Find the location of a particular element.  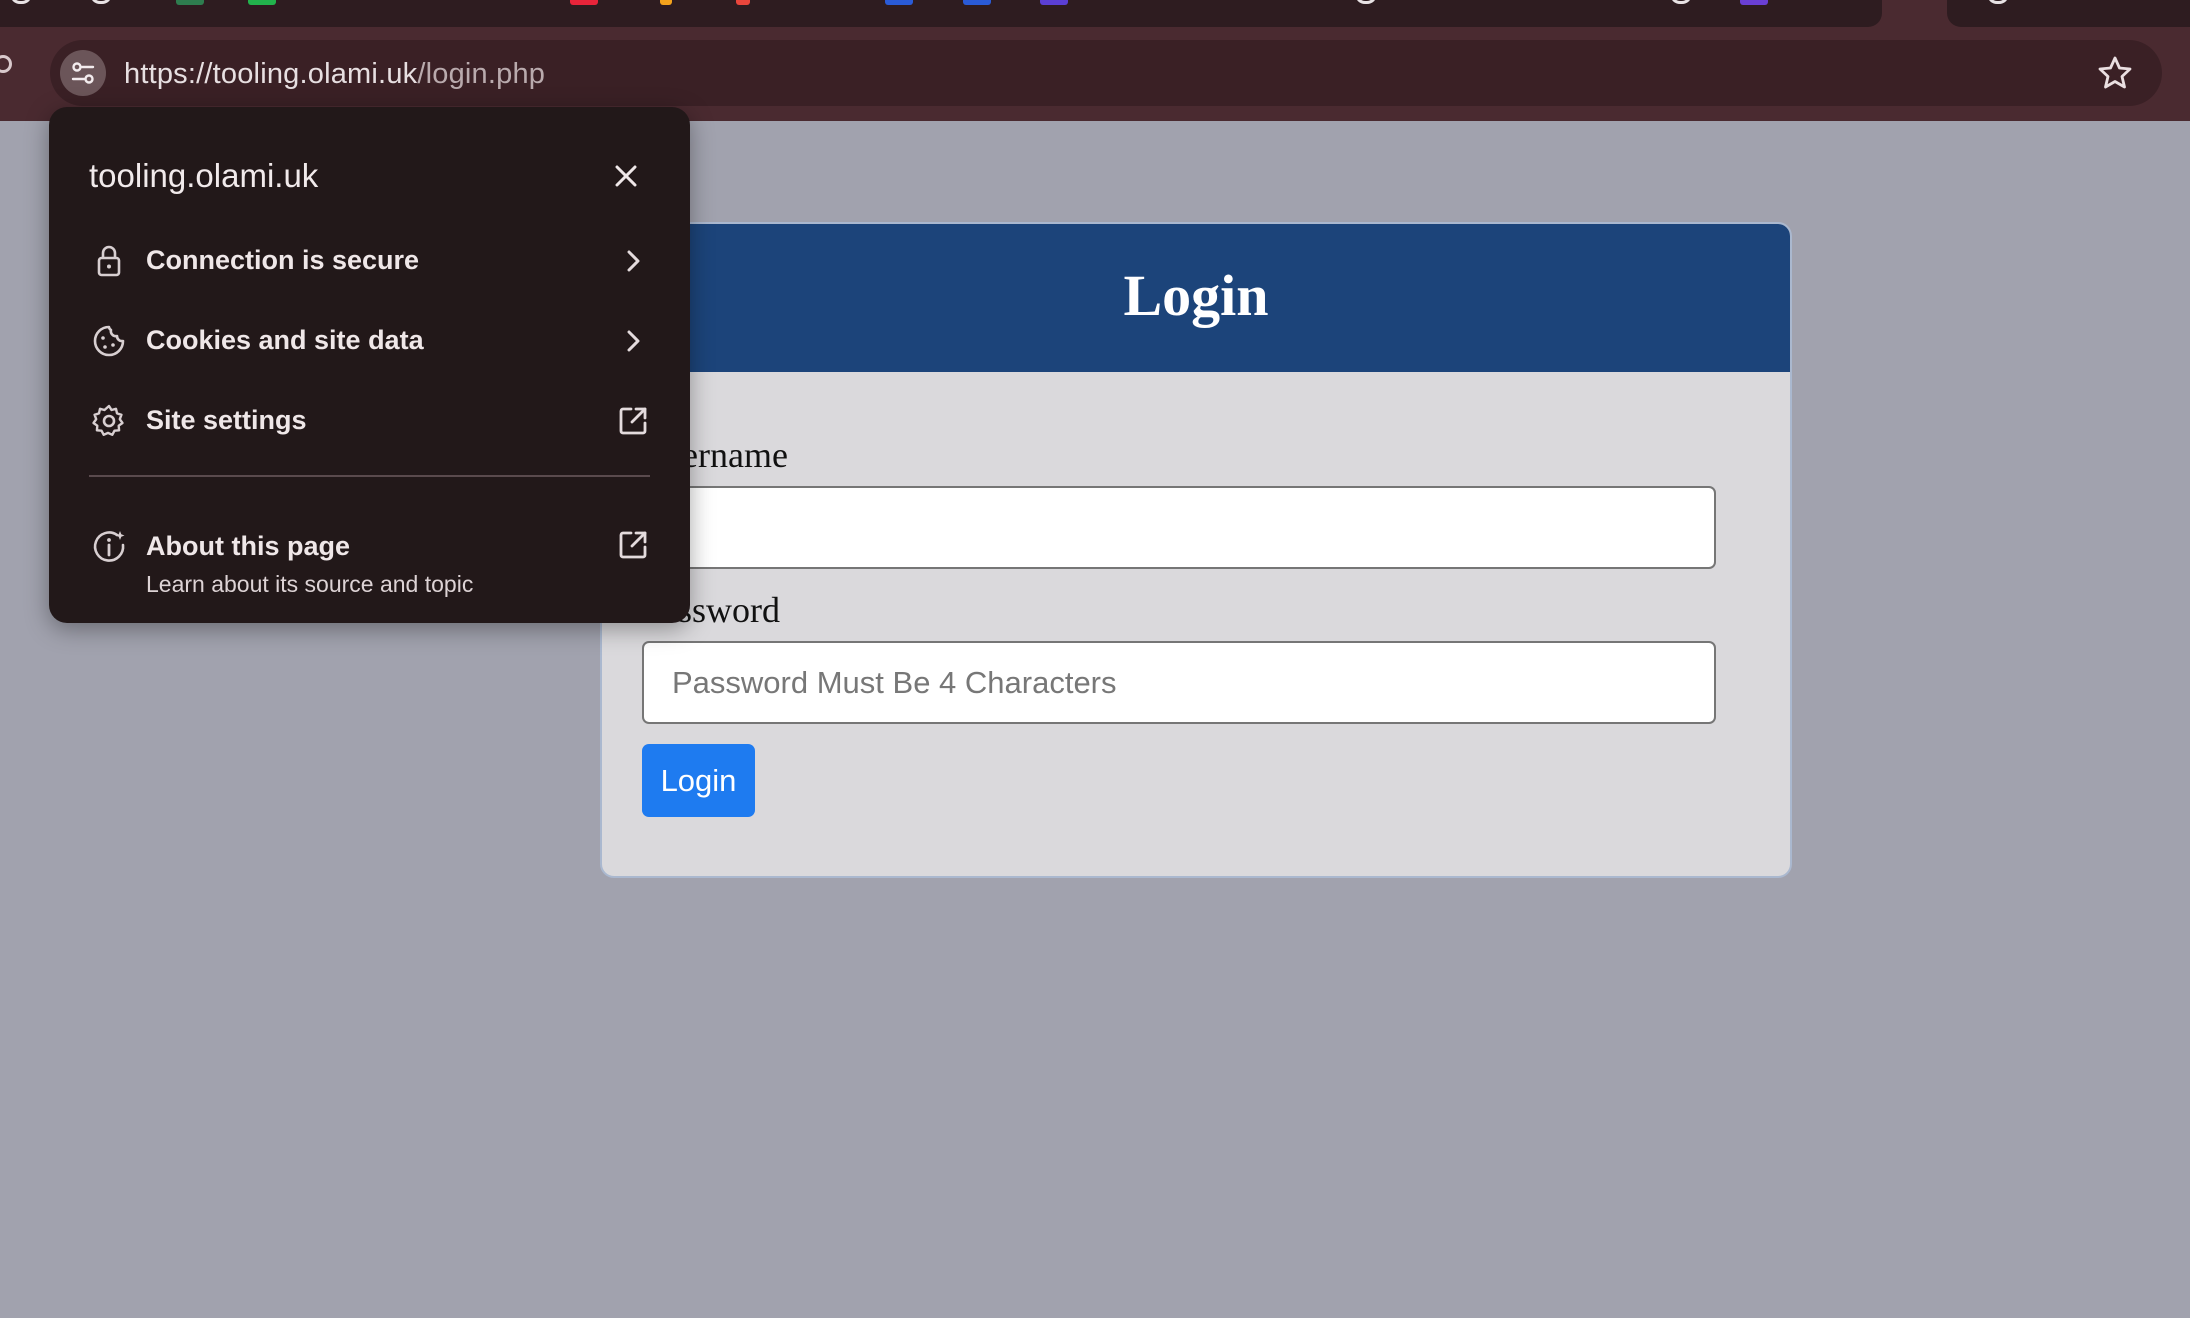

site-settings-row: Site settings is located at coordinates (369, 420).